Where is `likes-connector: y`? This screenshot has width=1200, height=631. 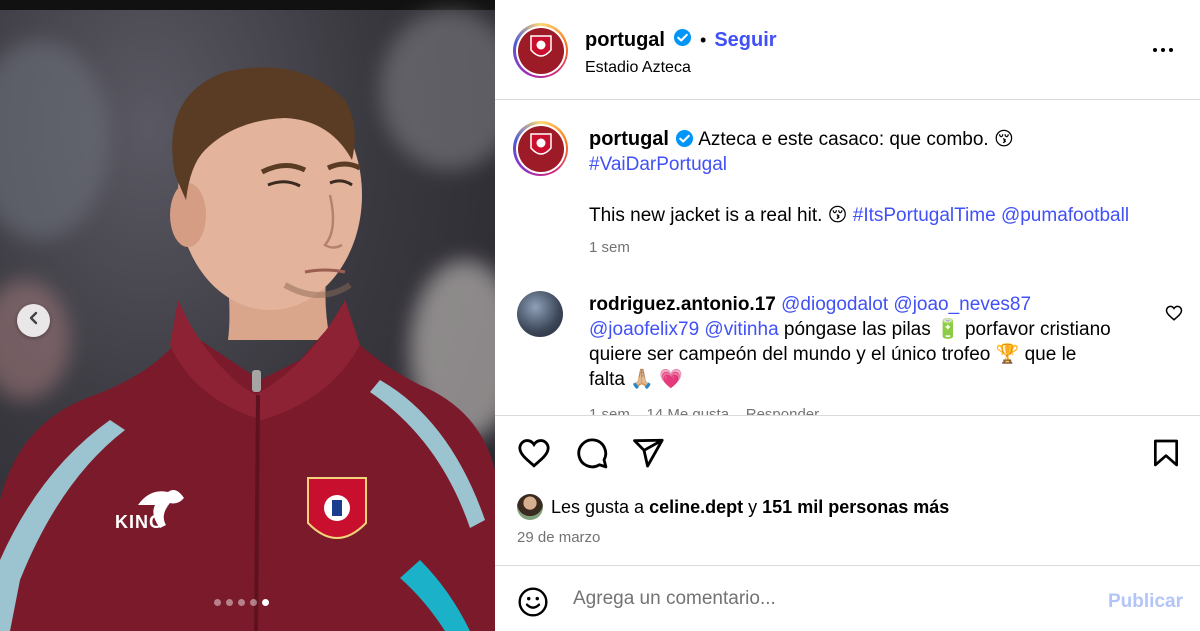
likes-connector: y is located at coordinates (753, 506).